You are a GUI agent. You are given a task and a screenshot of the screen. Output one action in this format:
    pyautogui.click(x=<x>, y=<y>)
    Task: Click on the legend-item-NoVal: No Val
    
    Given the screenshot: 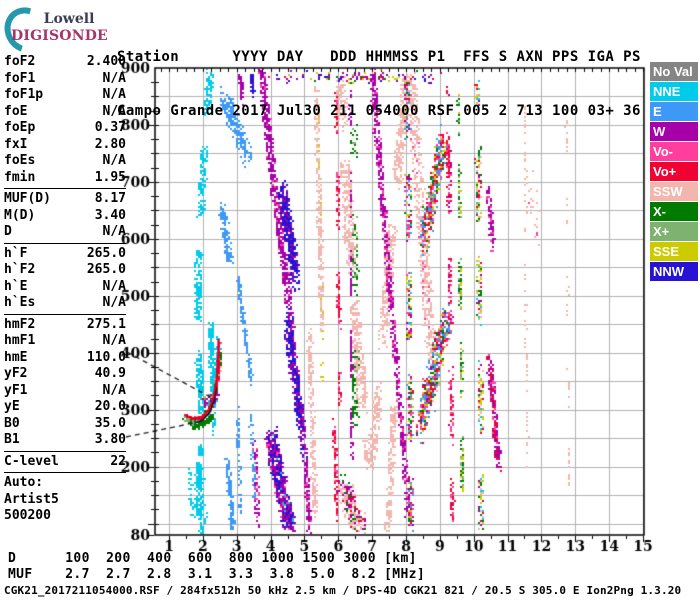 What is the action you would take?
    pyautogui.click(x=674, y=71)
    